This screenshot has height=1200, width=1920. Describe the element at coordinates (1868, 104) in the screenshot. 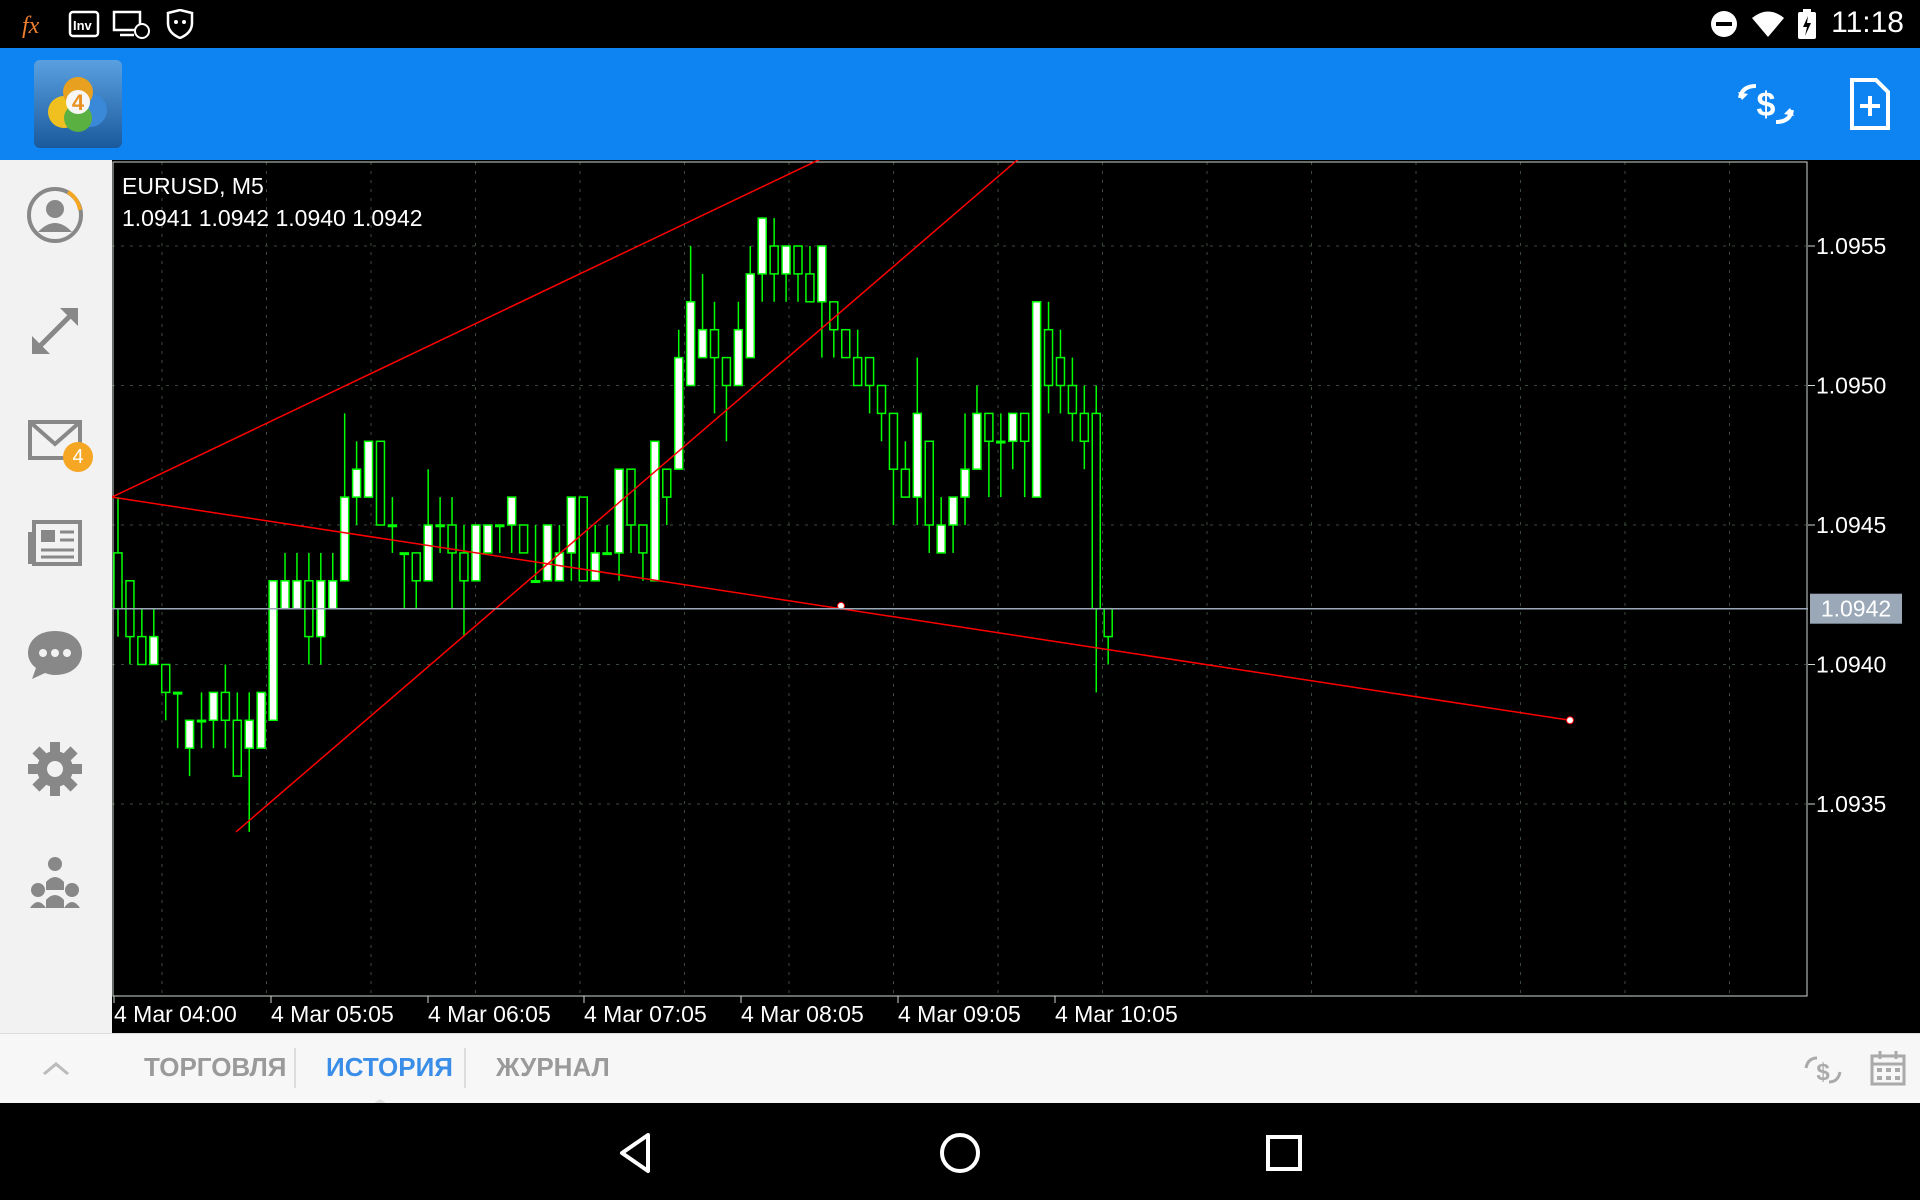

I see `new-document-icon` at that location.